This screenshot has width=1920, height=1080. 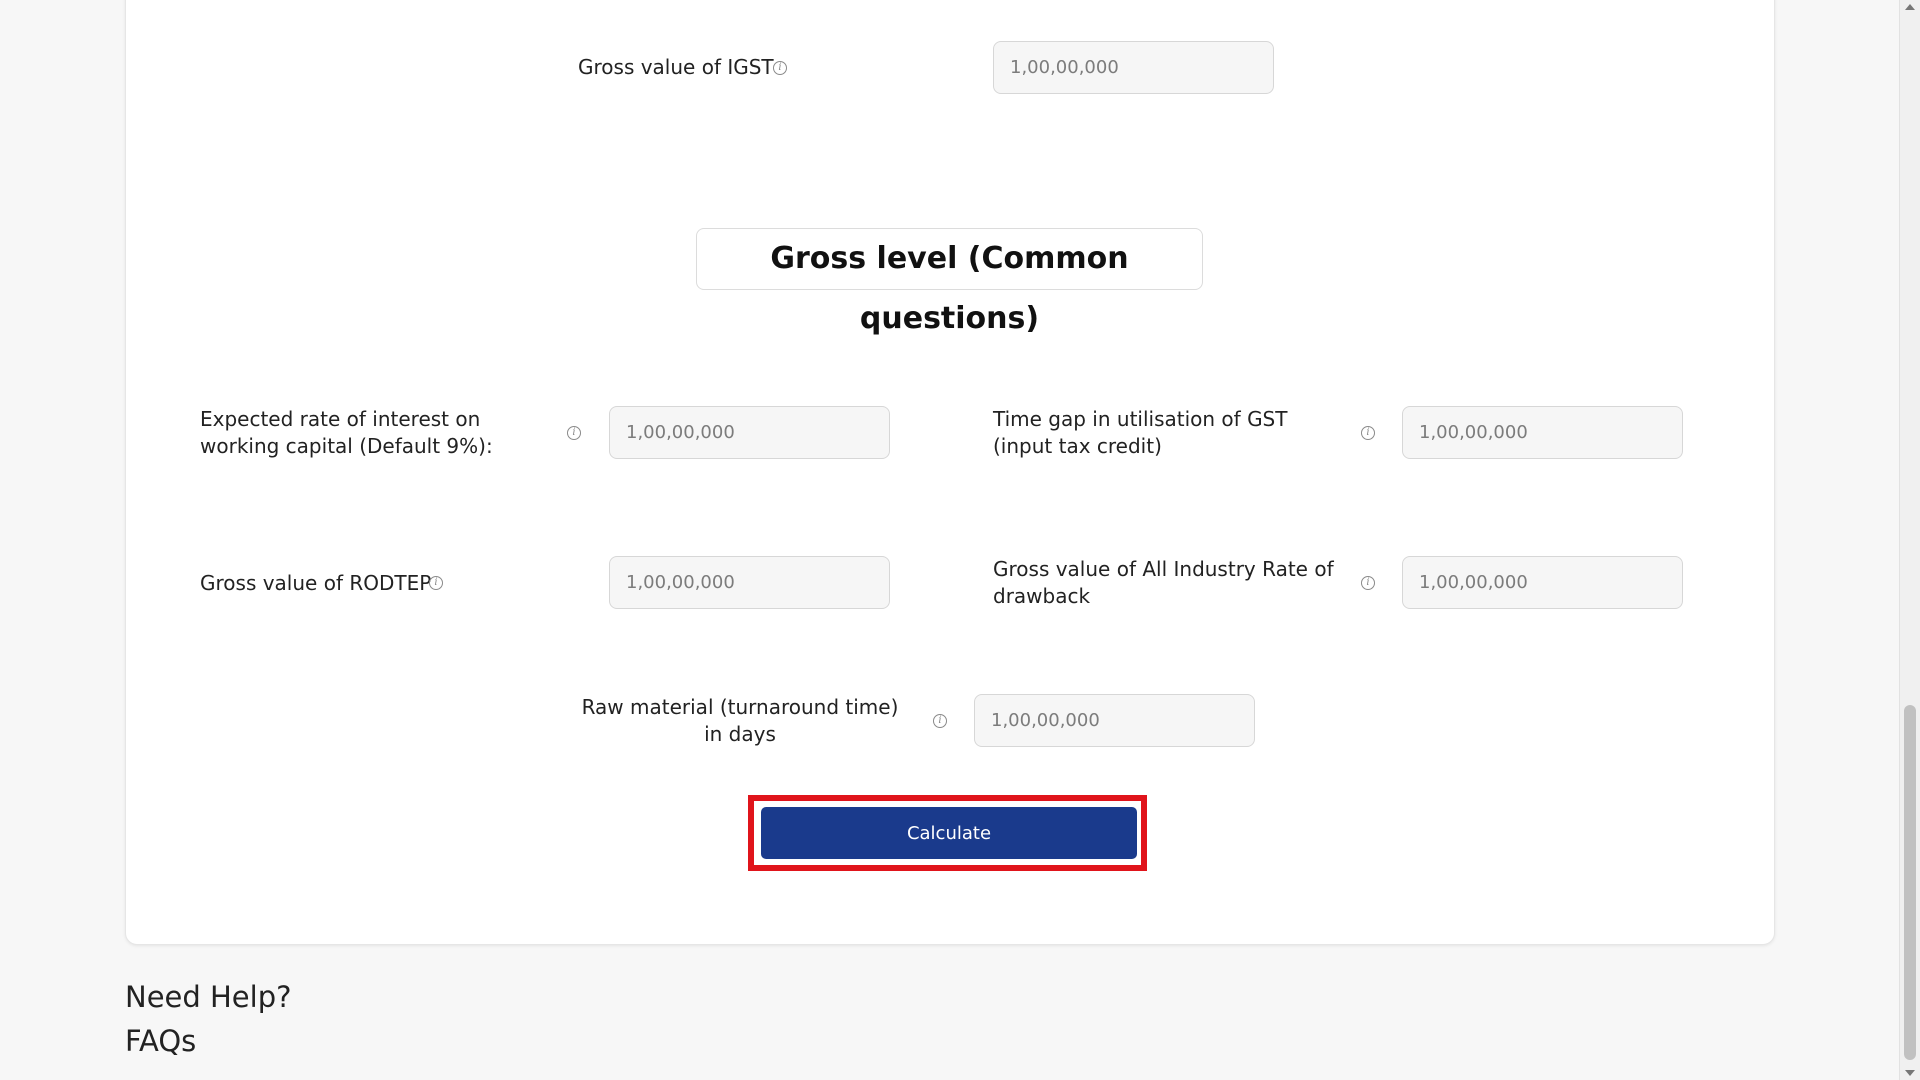 What do you see at coordinates (749, 582) in the screenshot?
I see `rodtep-input` at bounding box center [749, 582].